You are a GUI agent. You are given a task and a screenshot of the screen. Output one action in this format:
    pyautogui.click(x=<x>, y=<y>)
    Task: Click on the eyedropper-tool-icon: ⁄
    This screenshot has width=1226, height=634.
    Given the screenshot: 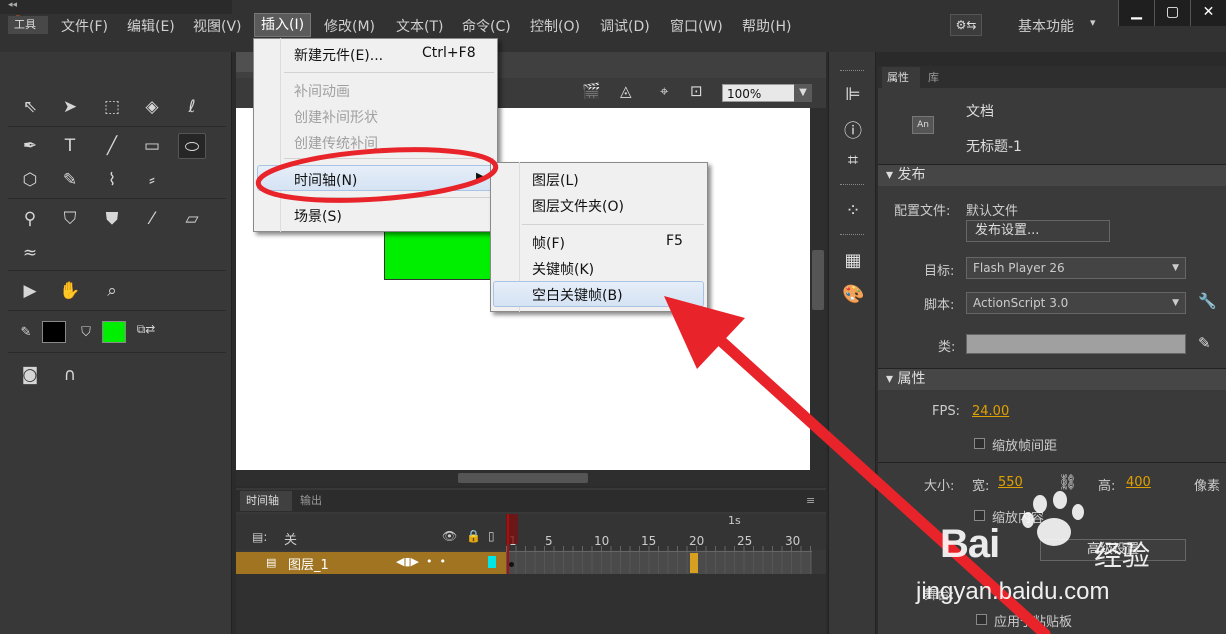 What is the action you would take?
    pyautogui.click(x=152, y=219)
    